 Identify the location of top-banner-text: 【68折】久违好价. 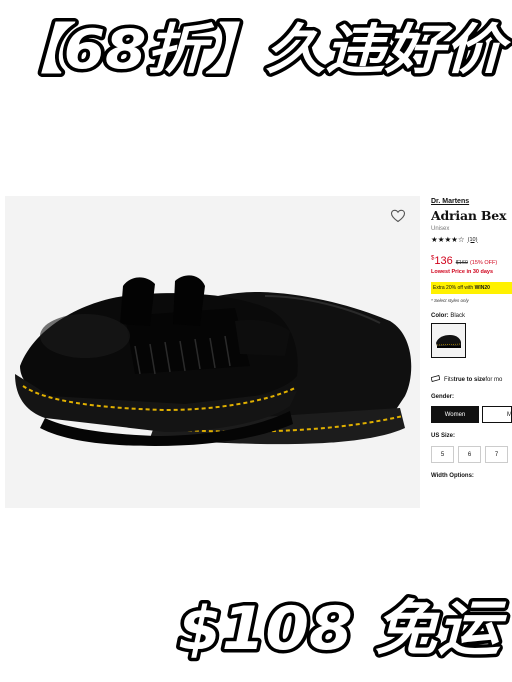
(258, 49).